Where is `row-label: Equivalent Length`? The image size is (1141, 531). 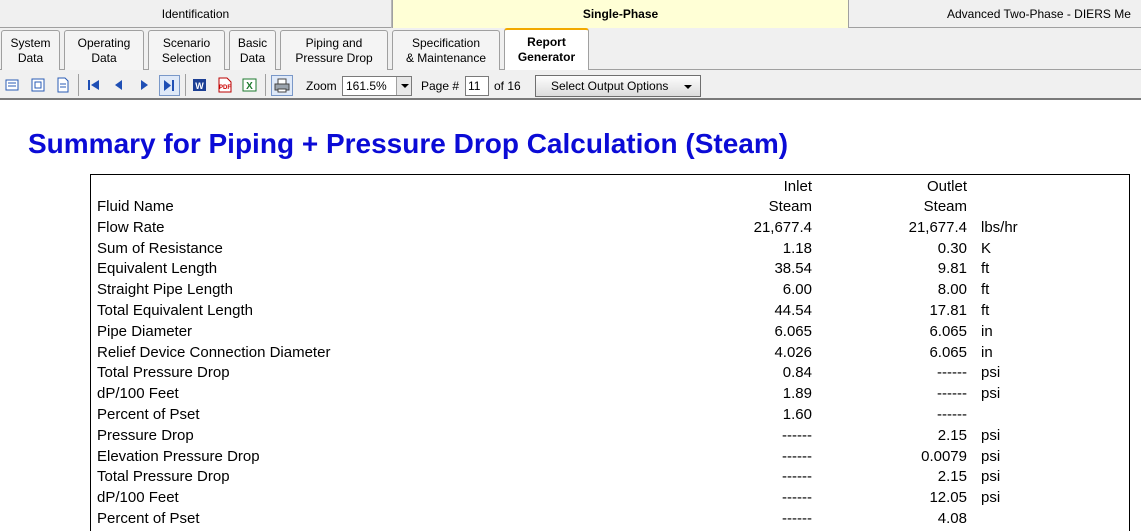
row-label: Equivalent Length is located at coordinates (157, 268).